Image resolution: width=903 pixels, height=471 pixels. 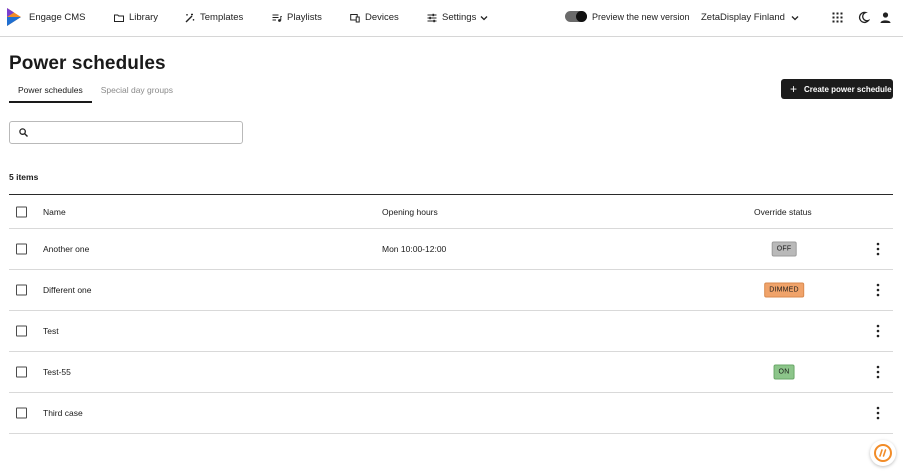 What do you see at coordinates (24, 177) in the screenshot?
I see `item-count: 5 items` at bounding box center [24, 177].